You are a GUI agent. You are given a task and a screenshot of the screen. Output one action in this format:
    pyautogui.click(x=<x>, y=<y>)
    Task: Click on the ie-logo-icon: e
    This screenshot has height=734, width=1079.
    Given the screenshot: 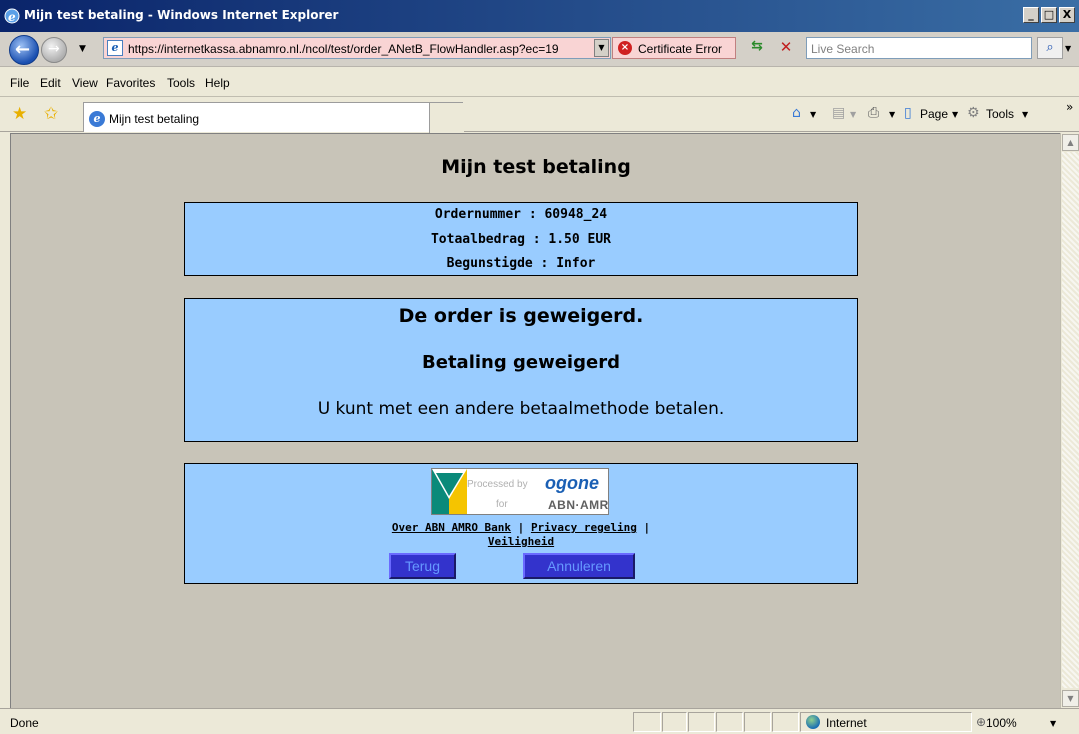 What is the action you would take?
    pyautogui.click(x=12, y=16)
    